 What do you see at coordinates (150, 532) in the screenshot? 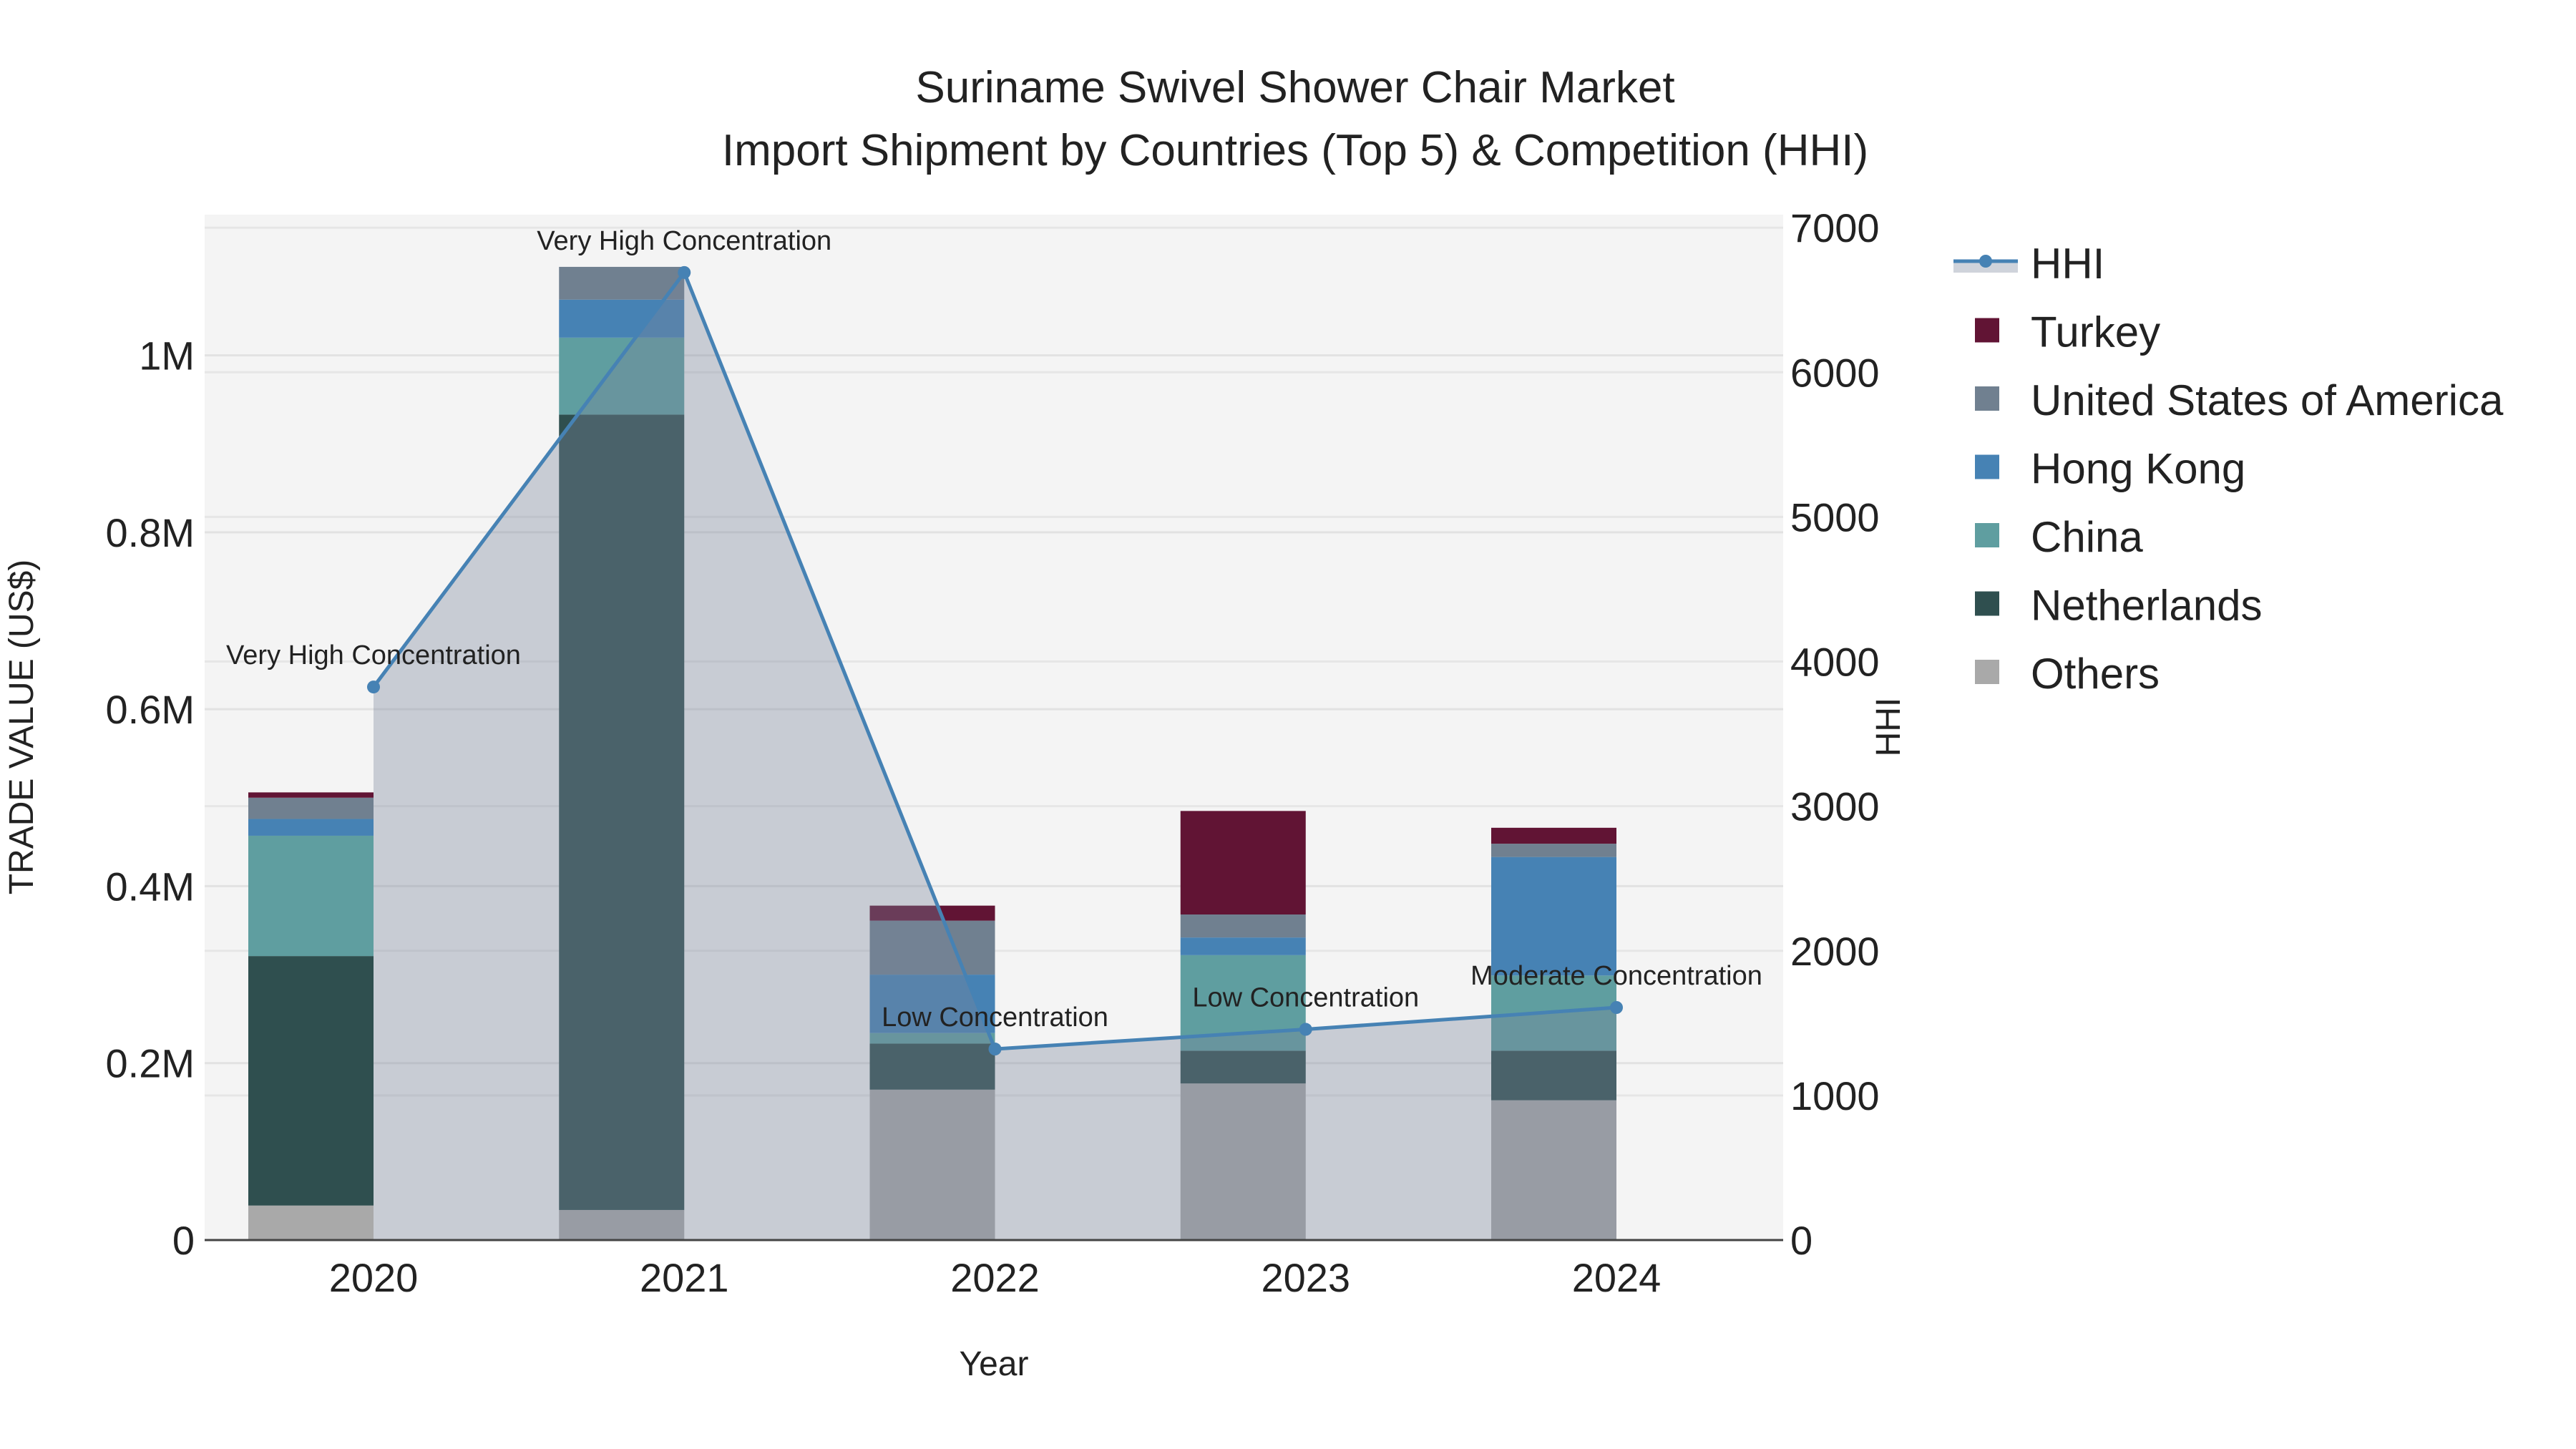
I see `y-tick-label: 0.8M` at bounding box center [150, 532].